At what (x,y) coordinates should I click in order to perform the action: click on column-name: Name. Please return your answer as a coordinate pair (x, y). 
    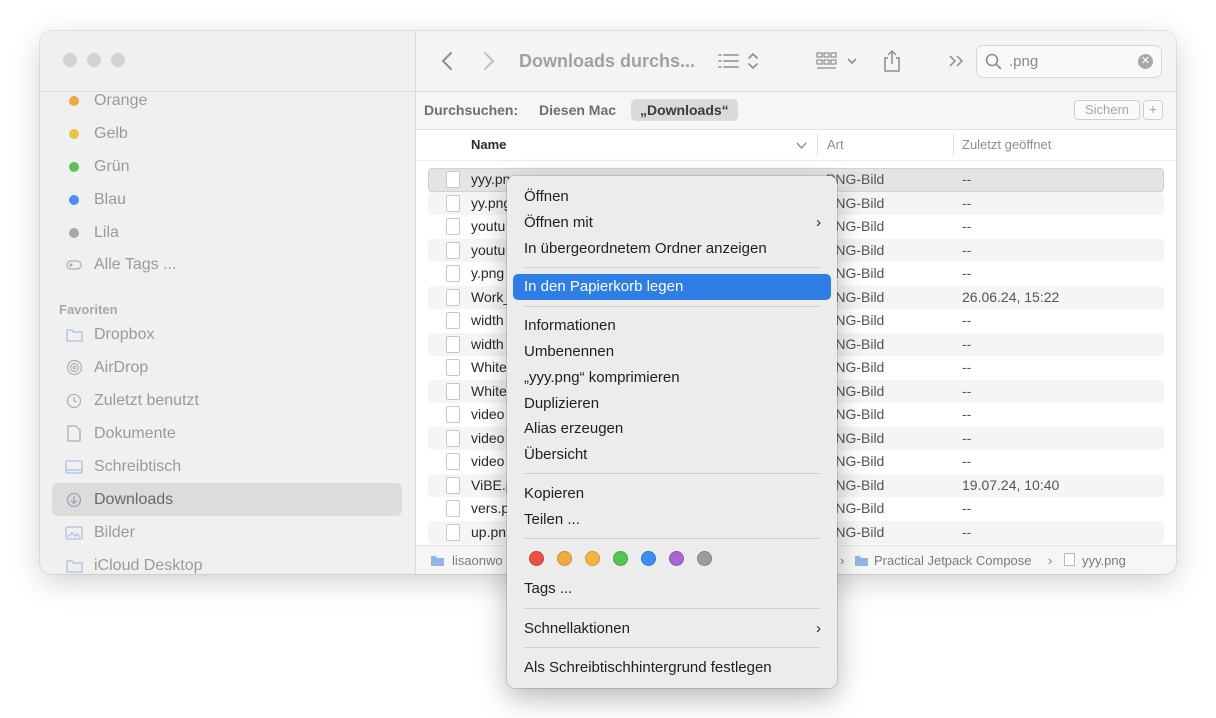
    Looking at the image, I should click on (488, 144).